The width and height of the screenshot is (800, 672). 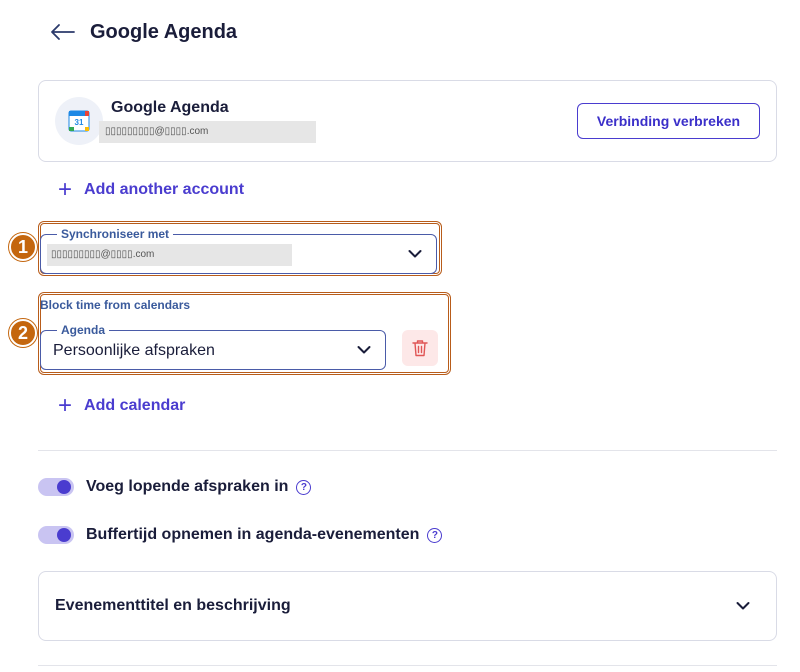 I want to click on arrow-left-icon, so click(x=63, y=32).